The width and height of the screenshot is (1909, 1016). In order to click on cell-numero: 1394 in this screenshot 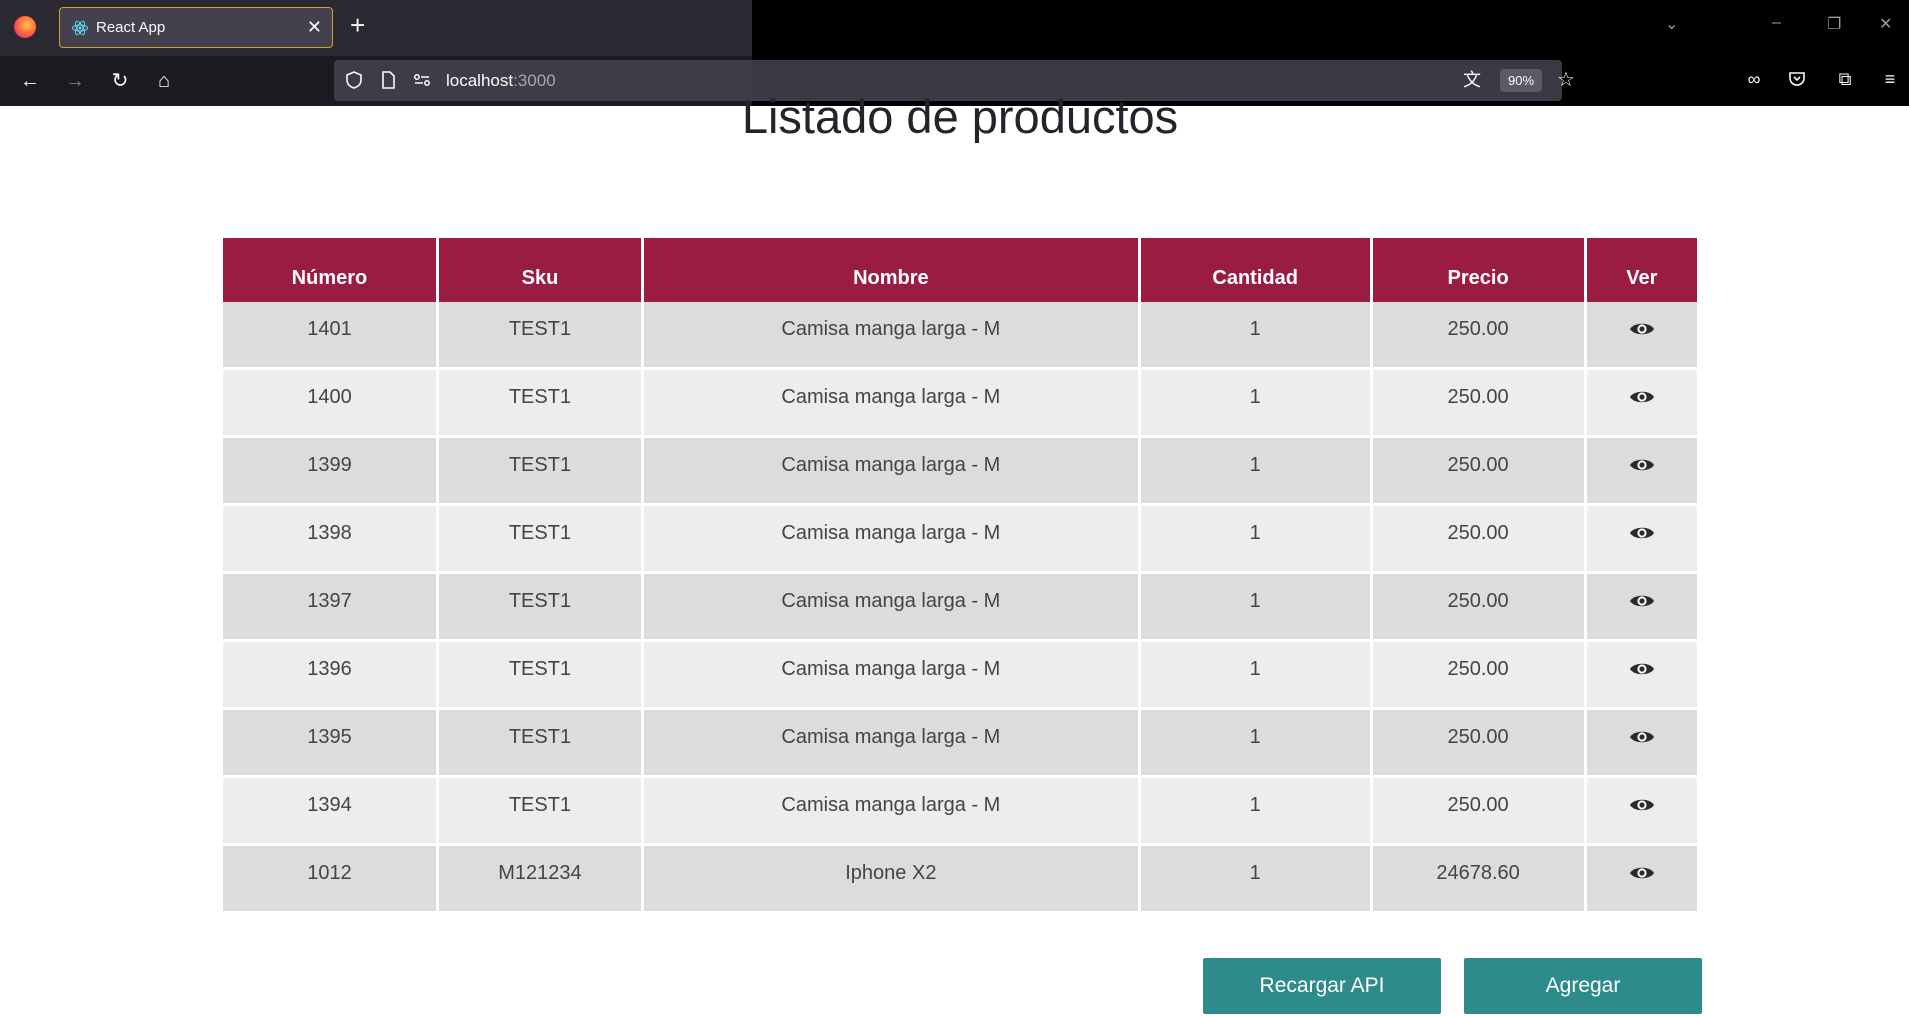, I will do `click(329, 812)`.